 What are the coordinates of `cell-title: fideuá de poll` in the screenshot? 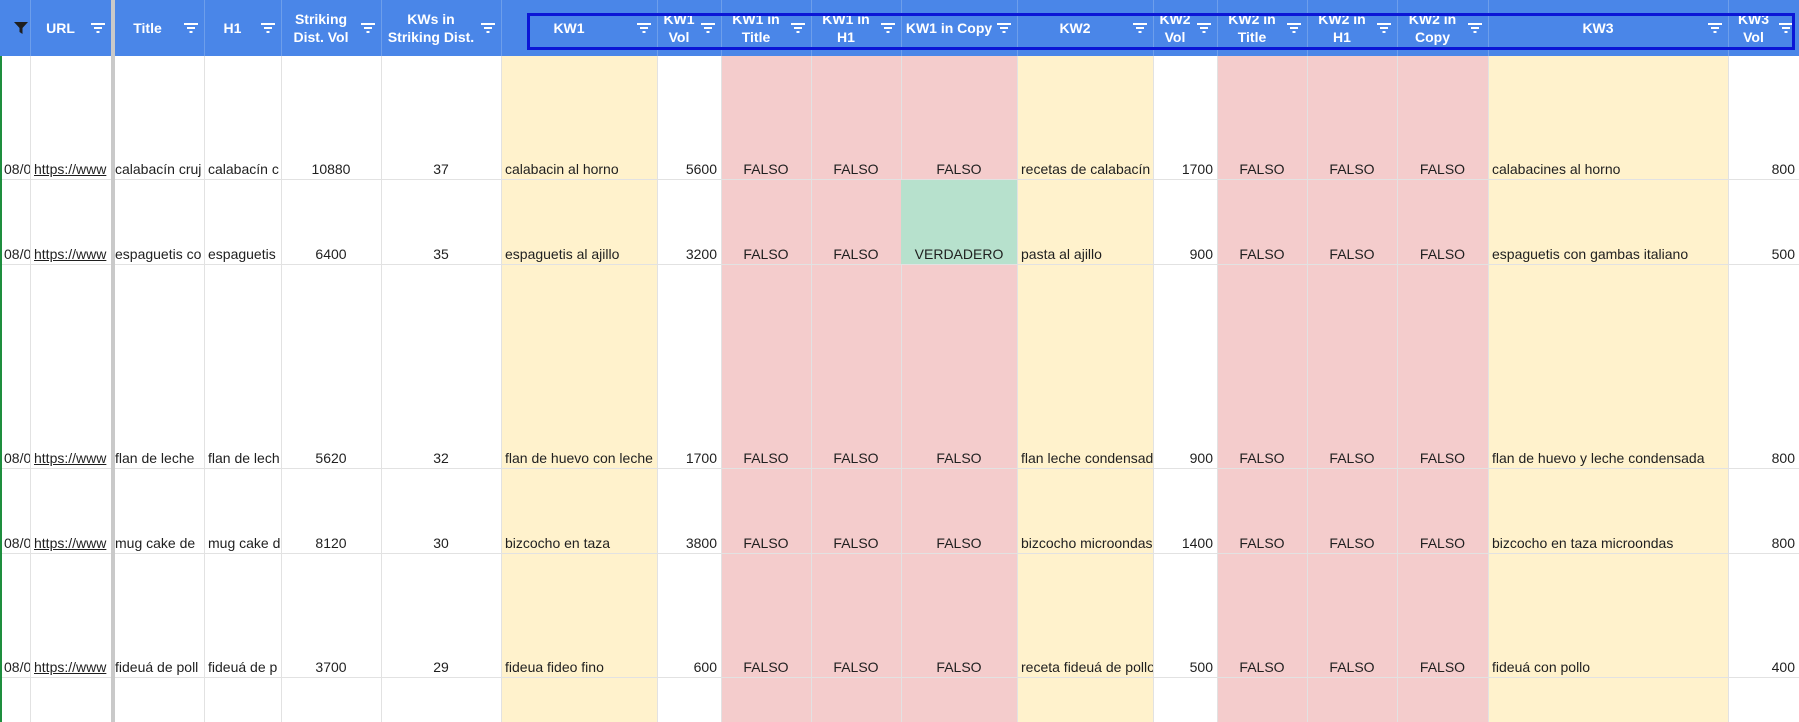 It's located at (157, 616).